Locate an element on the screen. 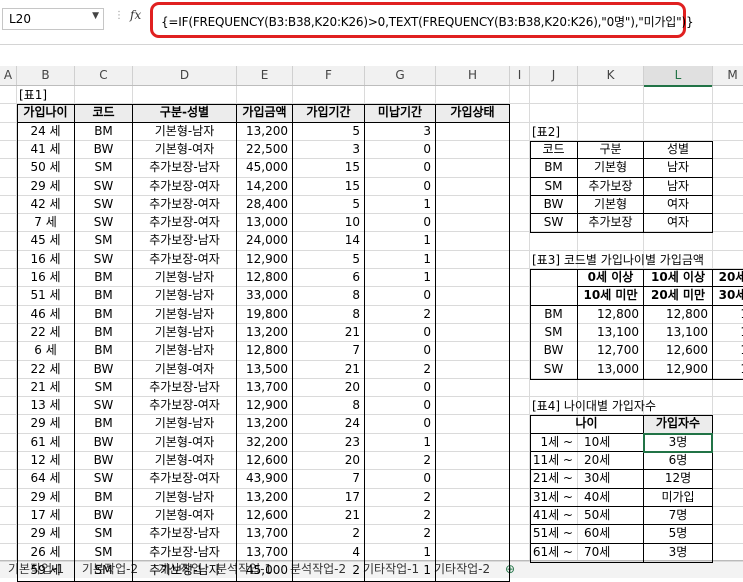  column-header-c: C is located at coordinates (104, 75).